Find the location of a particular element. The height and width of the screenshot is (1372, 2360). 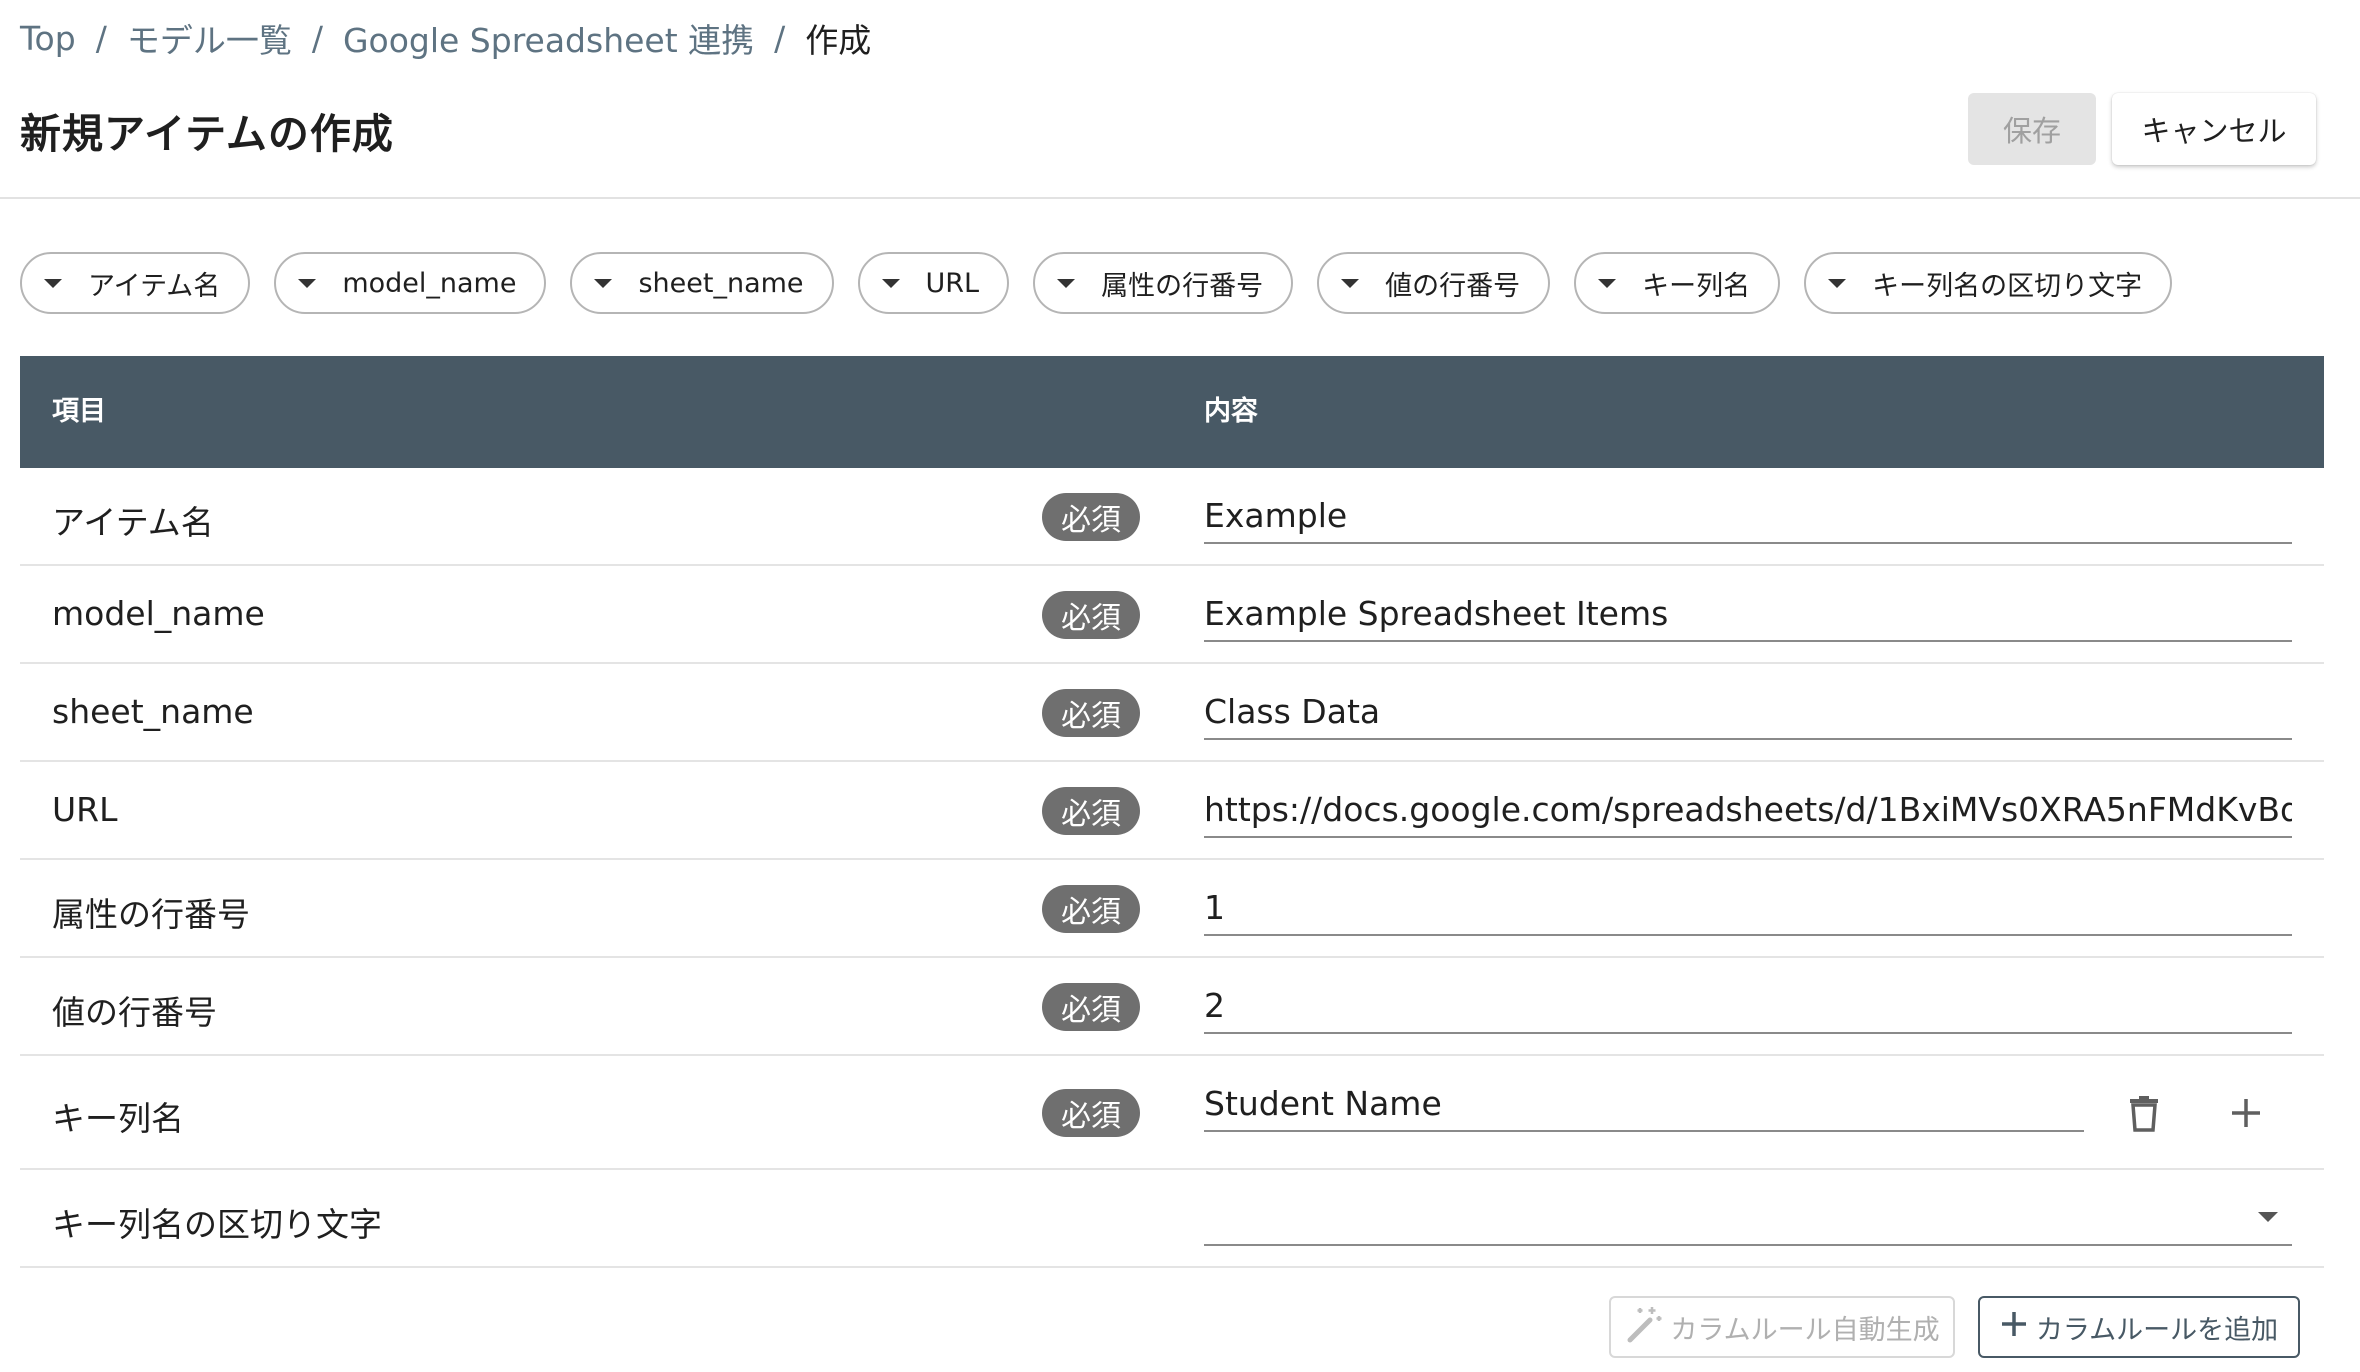

row-label: アイテム名 is located at coordinates (133, 522).